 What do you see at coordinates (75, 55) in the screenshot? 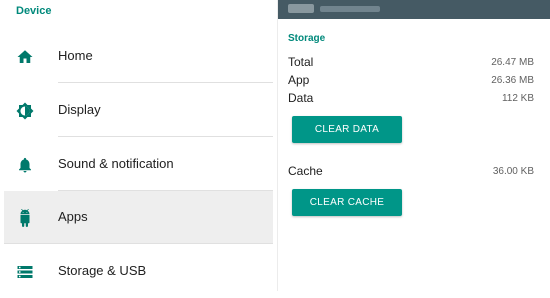
I see `nav-item-label: Home` at bounding box center [75, 55].